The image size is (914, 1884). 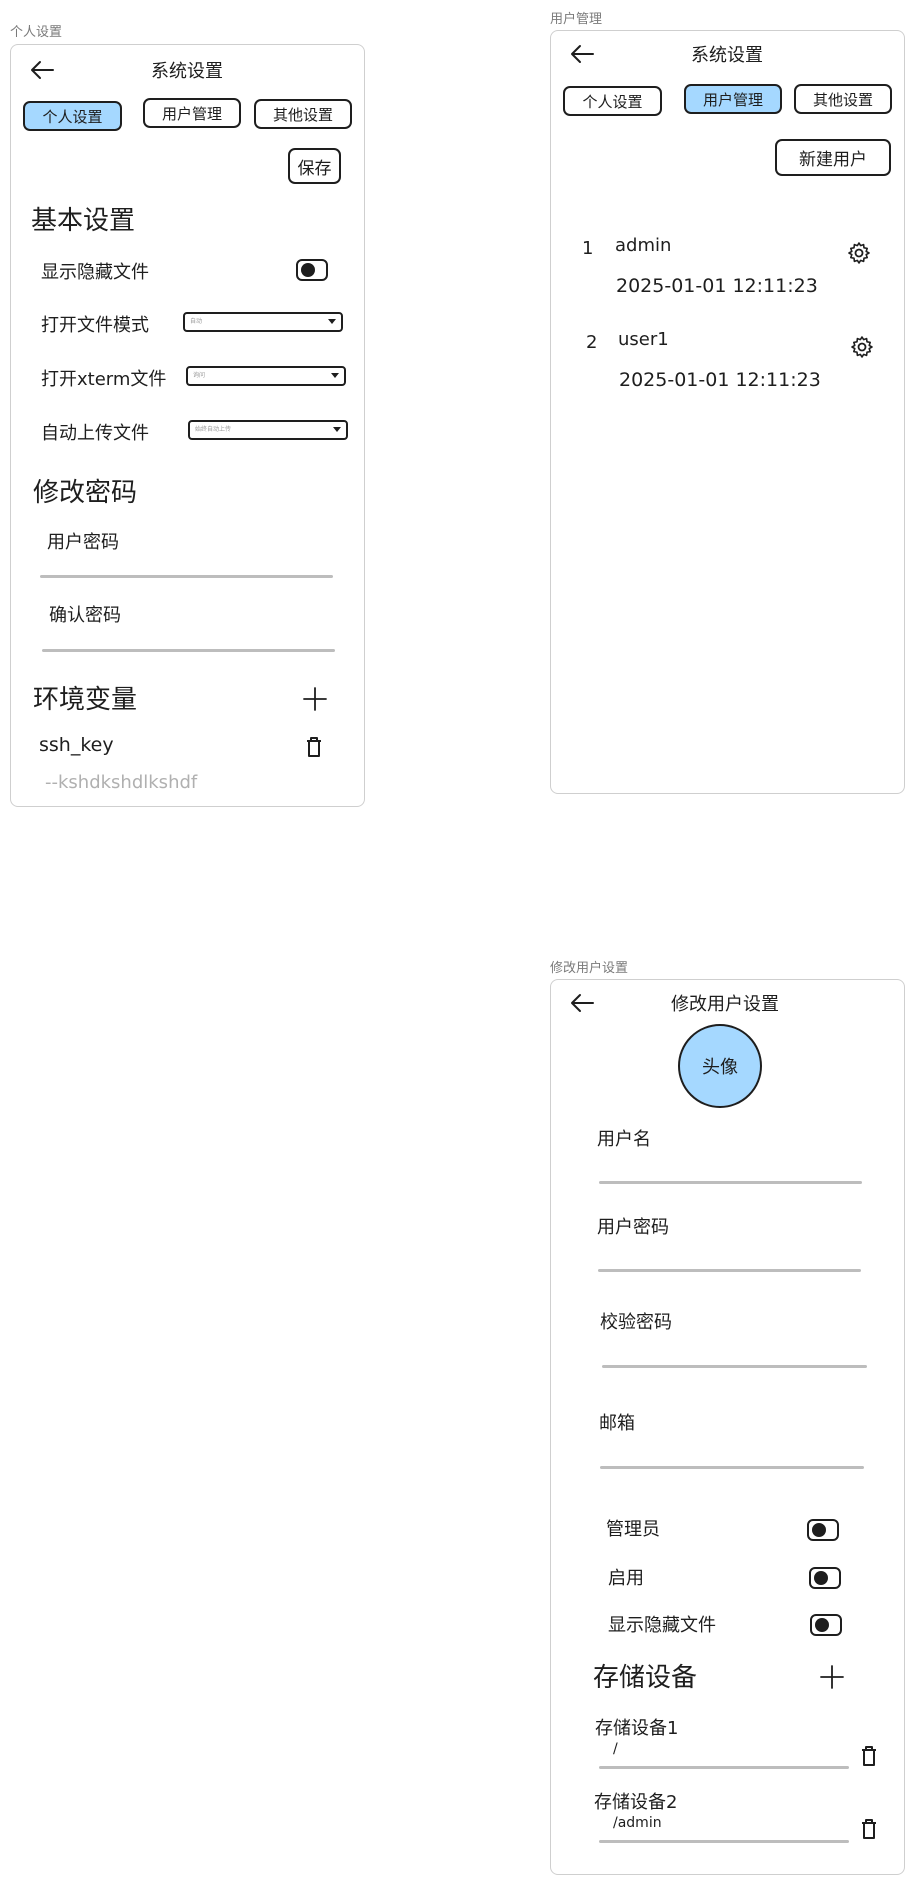 What do you see at coordinates (636, 1802) in the screenshot?
I see `storage-item-name: 存储设备2` at bounding box center [636, 1802].